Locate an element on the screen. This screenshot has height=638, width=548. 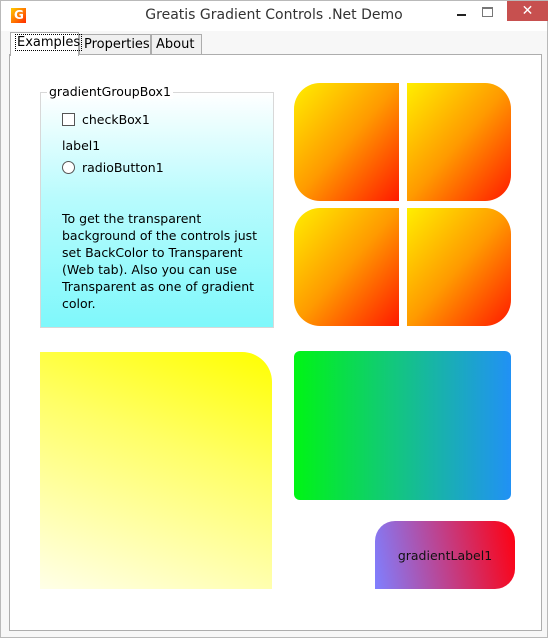
tab-about: About is located at coordinates (176, 44).